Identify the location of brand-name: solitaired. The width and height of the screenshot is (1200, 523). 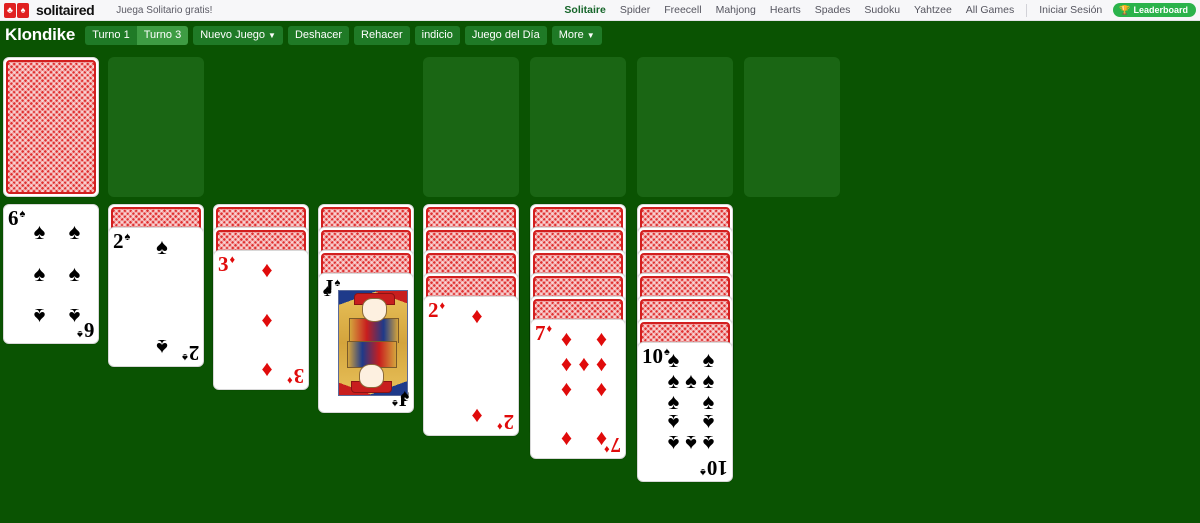
(65, 10).